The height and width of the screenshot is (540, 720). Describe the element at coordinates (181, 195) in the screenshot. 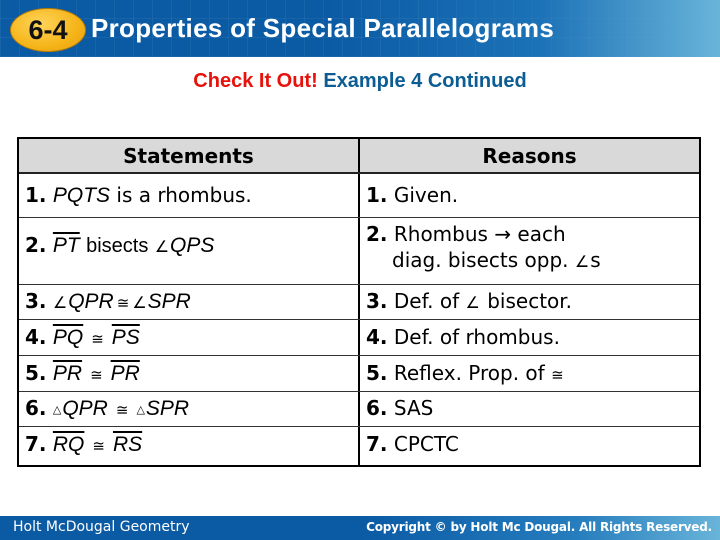

I see `statement-text: is a rhombus.` at that location.